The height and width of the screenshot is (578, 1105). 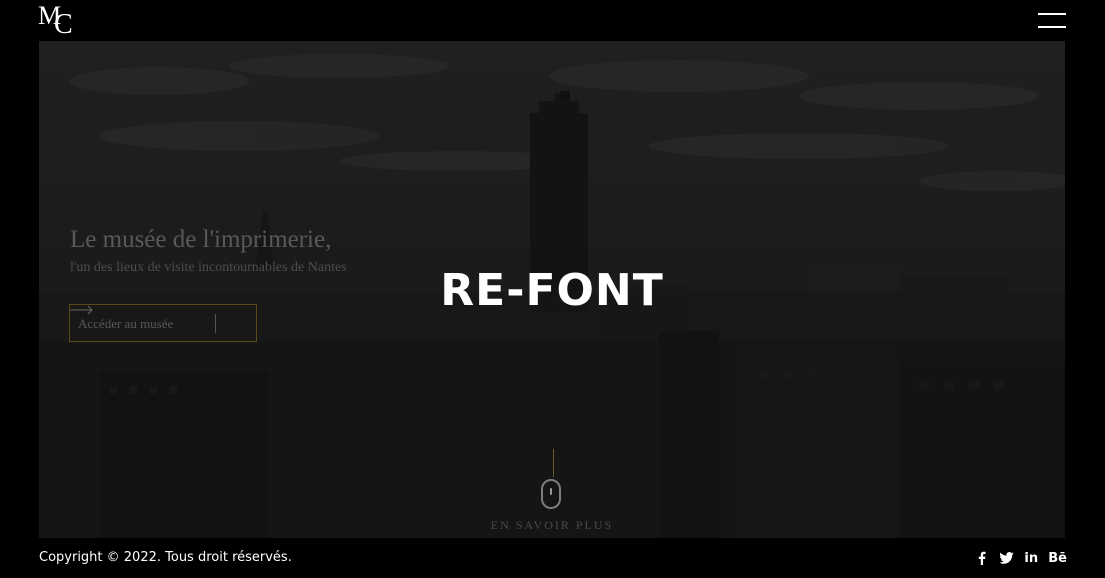 I want to click on brand-title: RE-FONT, so click(x=552, y=290).